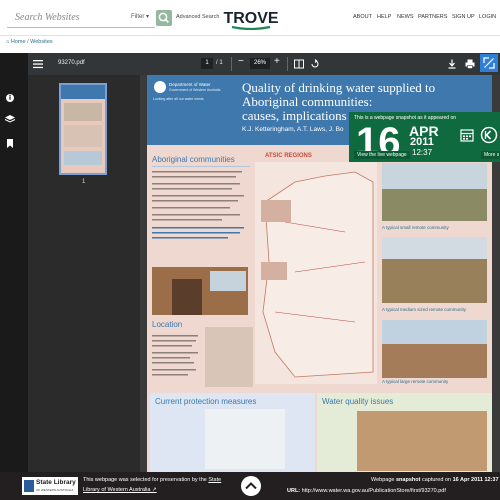 The image size is (500, 500). I want to click on library-logo-mark, so click(29, 486).